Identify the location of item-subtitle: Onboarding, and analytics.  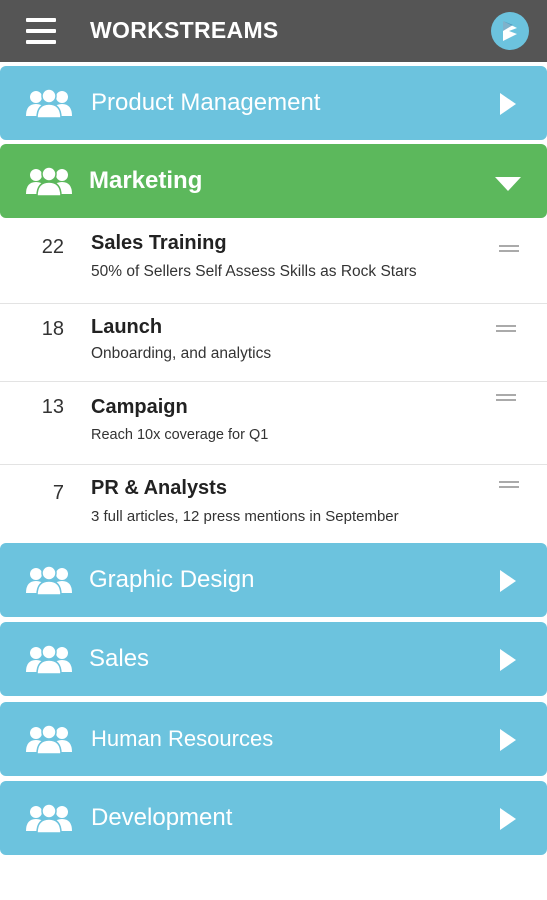
(181, 353).